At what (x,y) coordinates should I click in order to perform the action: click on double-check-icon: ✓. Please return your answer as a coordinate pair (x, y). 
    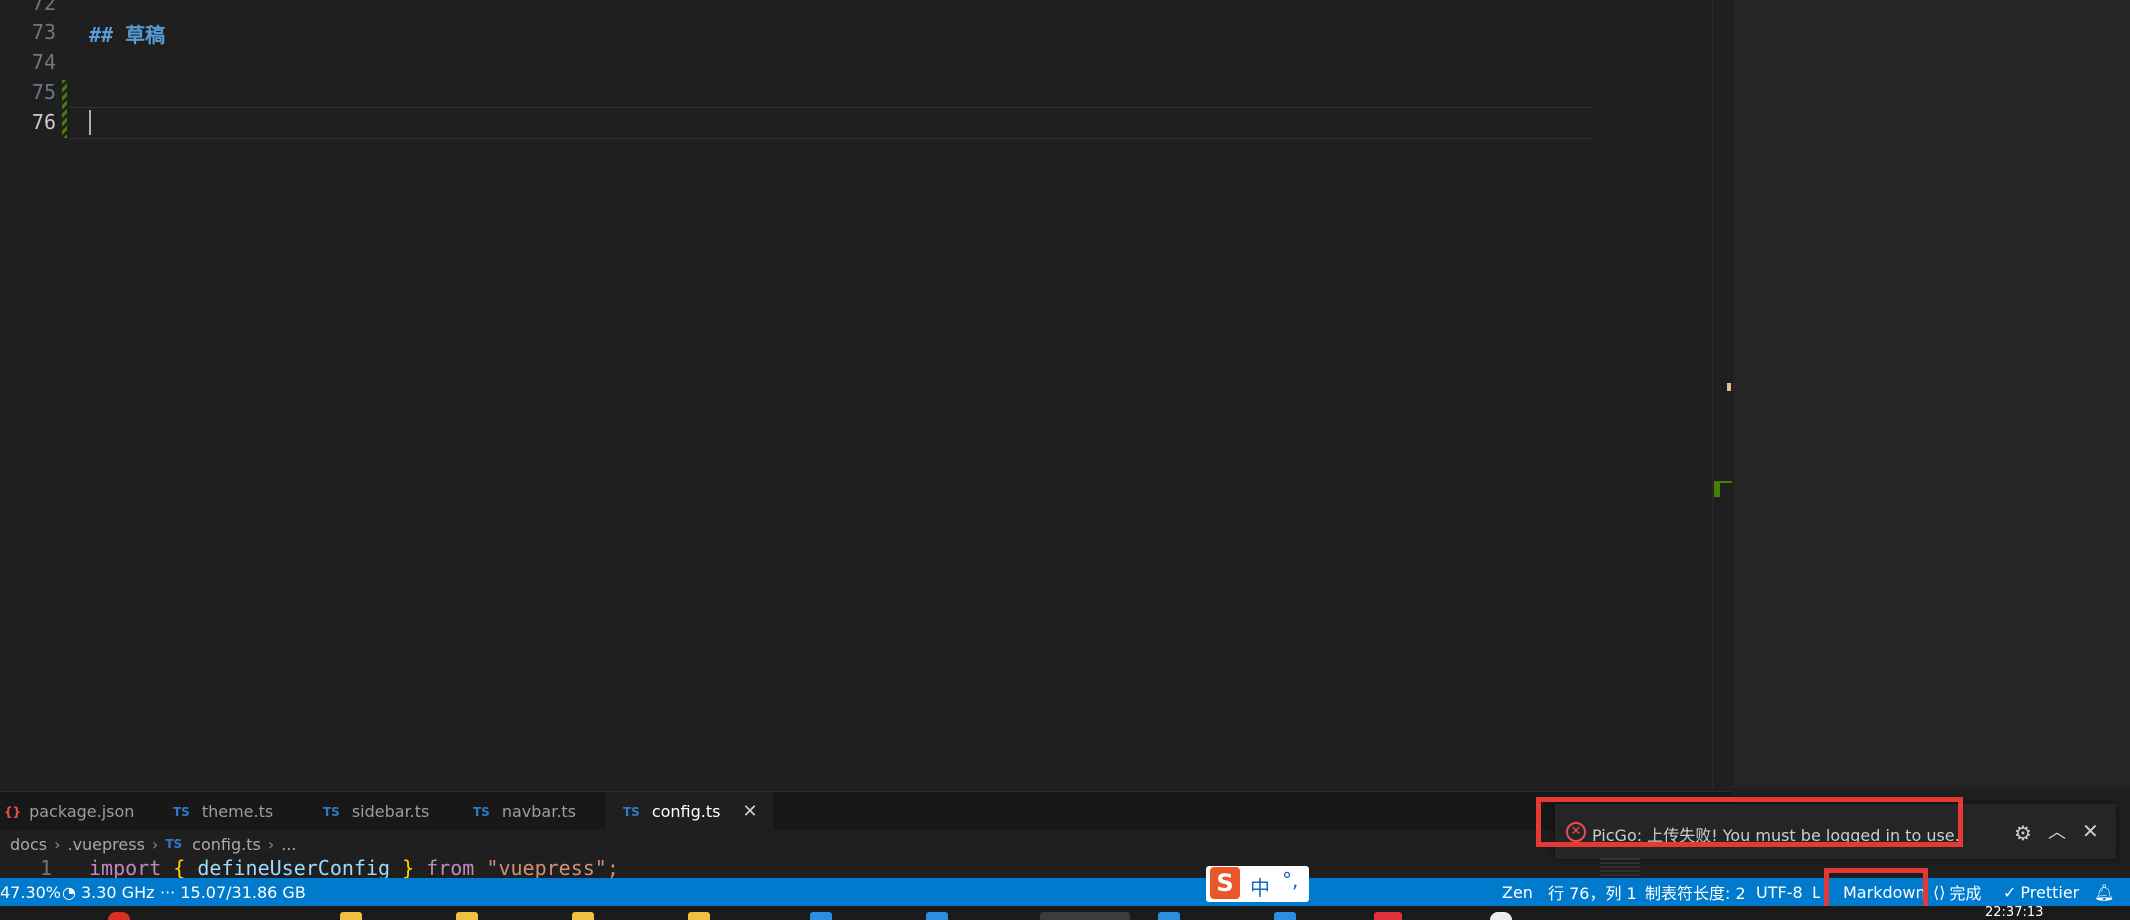
    Looking at the image, I should click on (2010, 892).